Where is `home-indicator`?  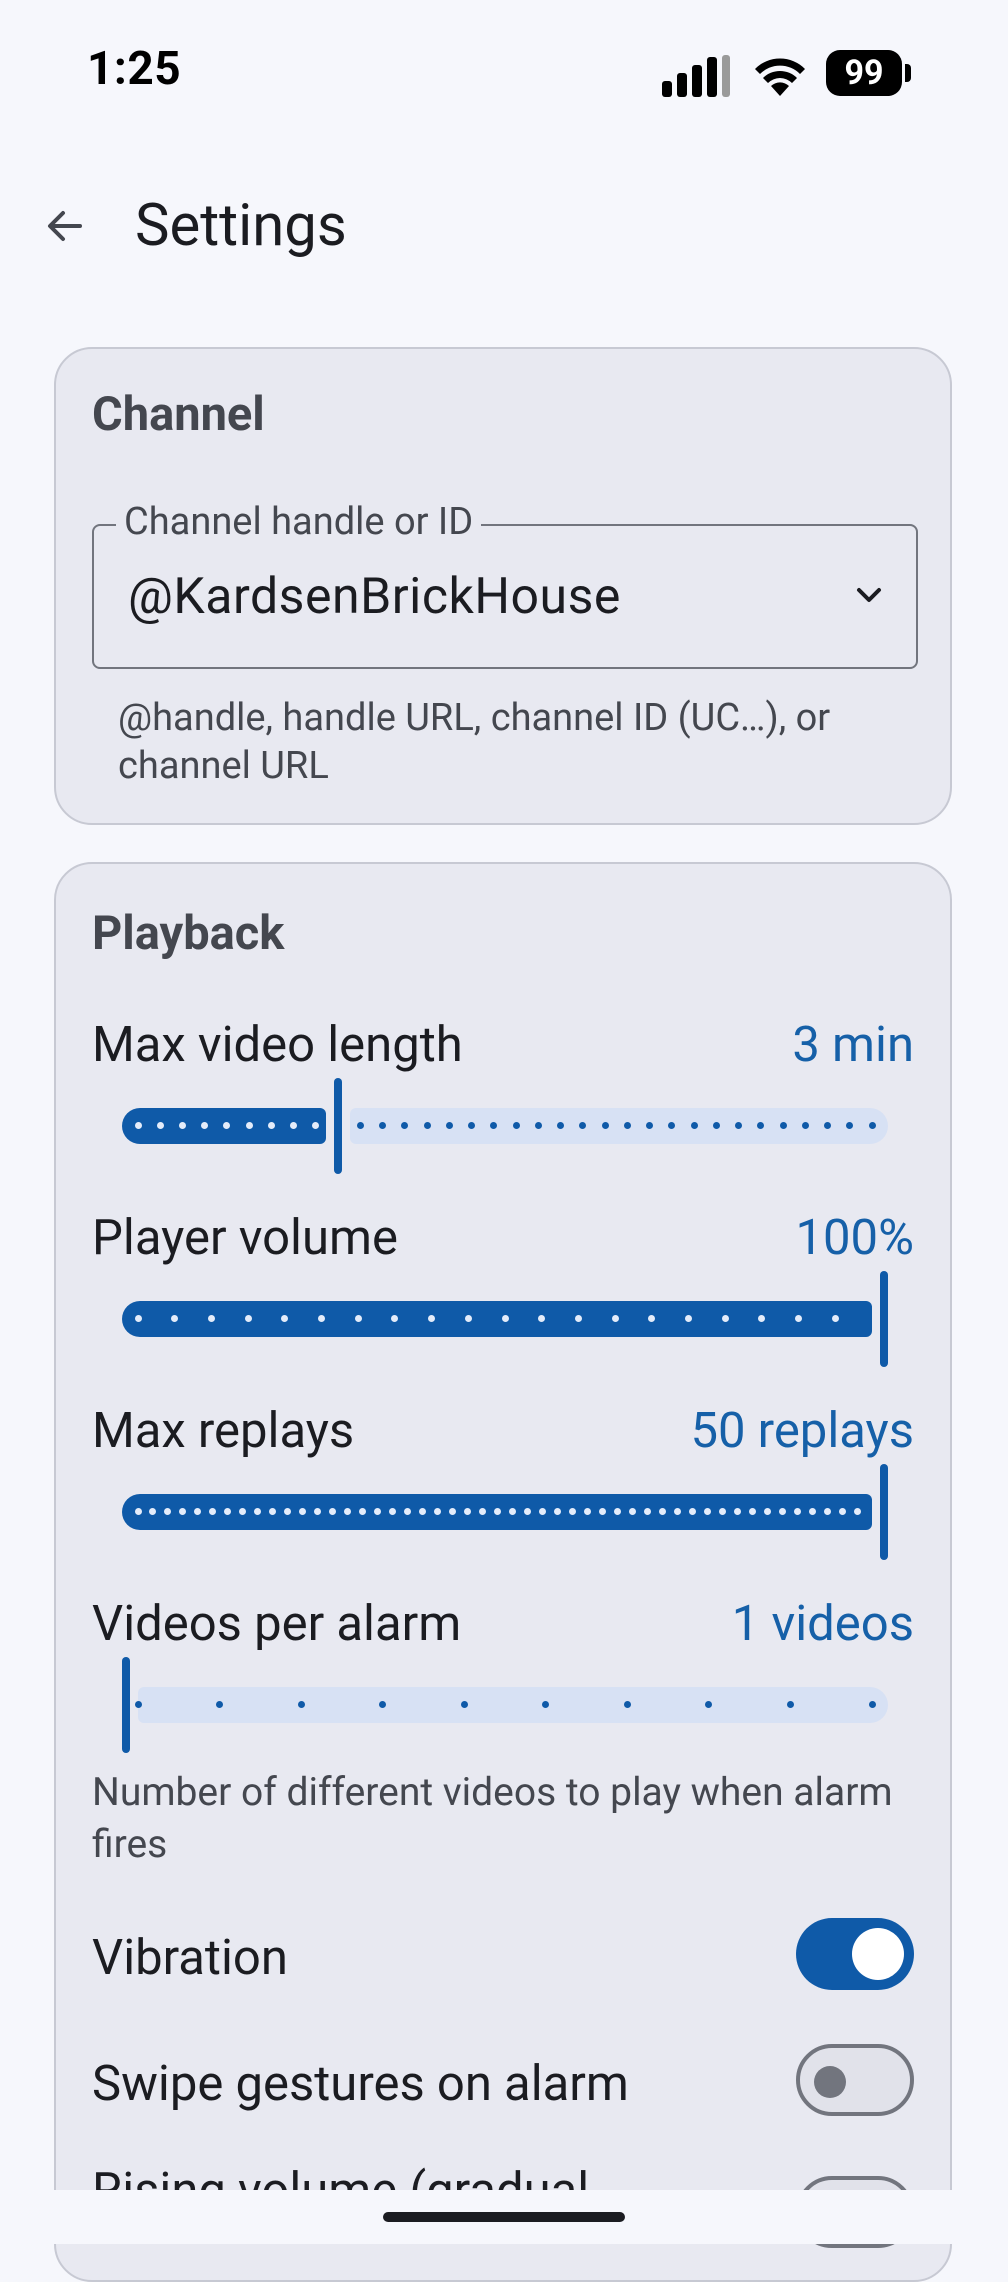
home-indicator is located at coordinates (504, 2217).